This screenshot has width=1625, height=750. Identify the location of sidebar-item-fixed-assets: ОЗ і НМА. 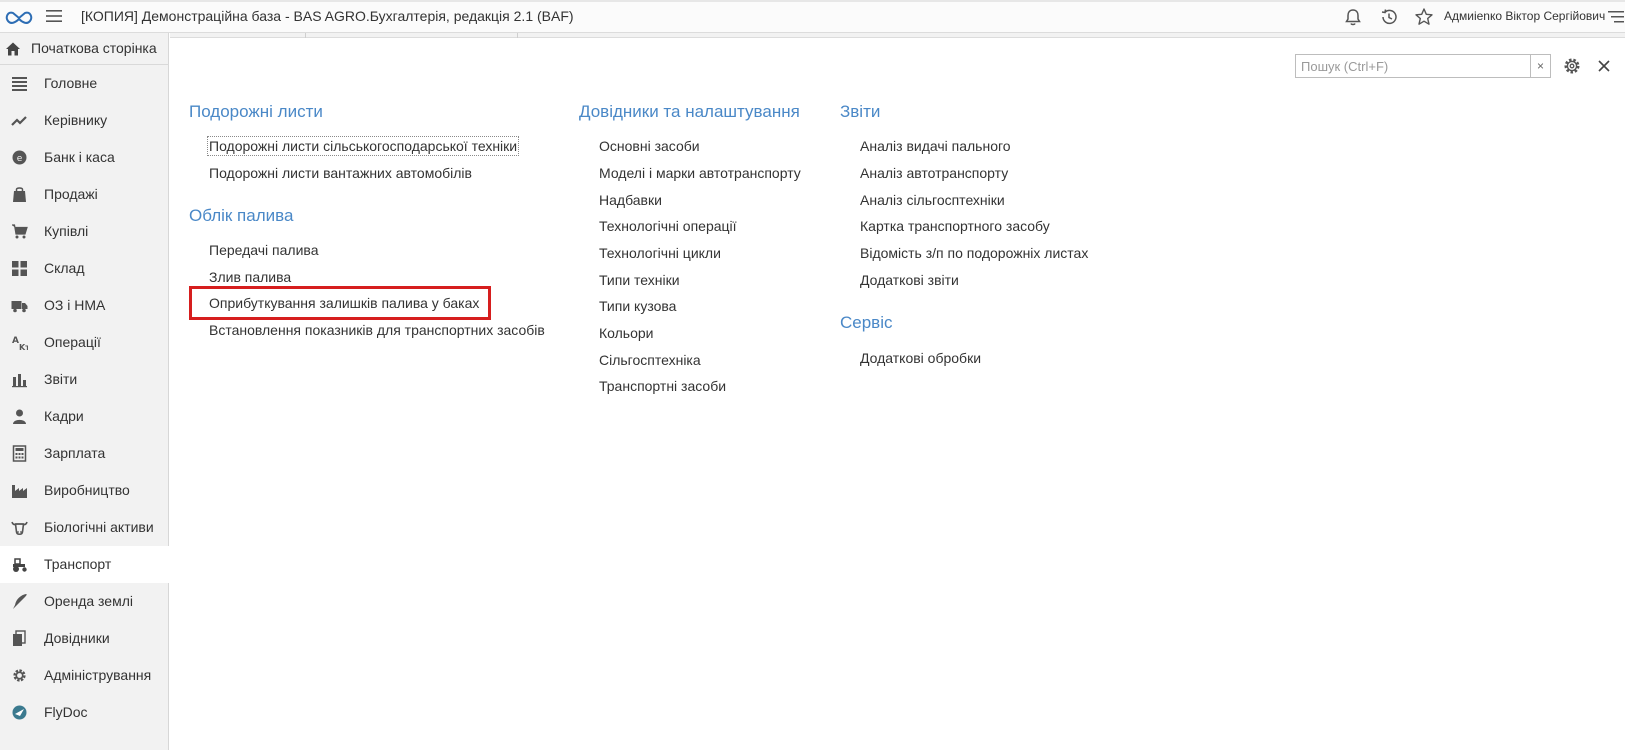
(84, 305).